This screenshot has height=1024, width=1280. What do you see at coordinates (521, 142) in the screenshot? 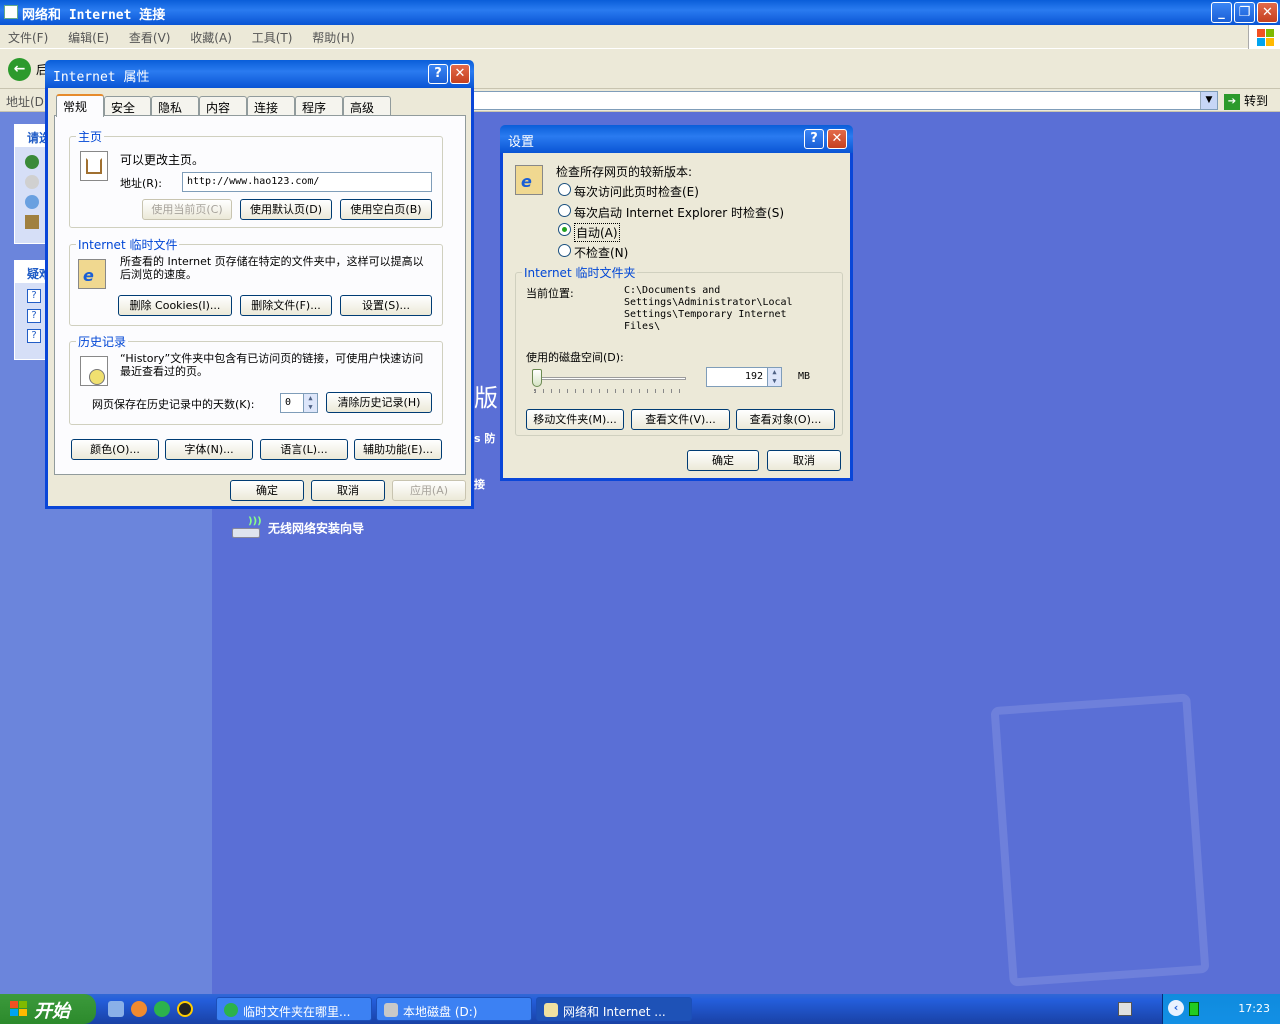
I see `dialog-title: 设置` at bounding box center [521, 142].